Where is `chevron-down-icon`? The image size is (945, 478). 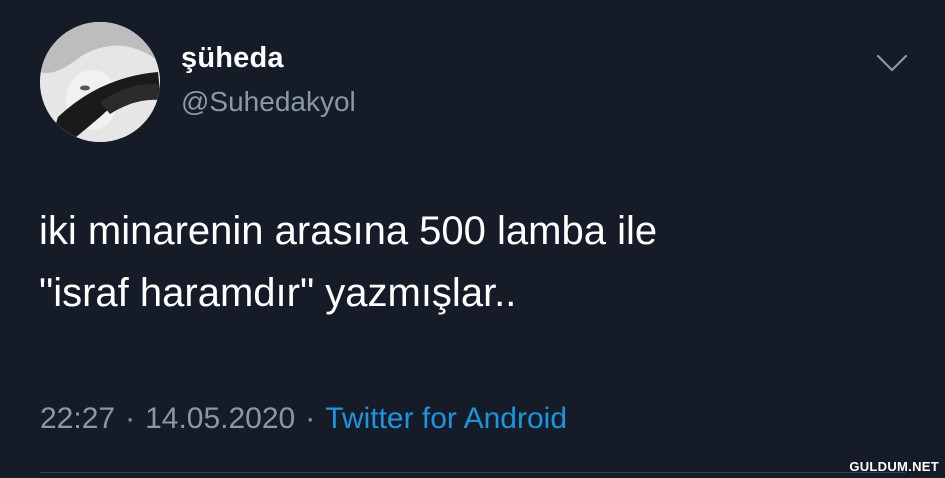
chevron-down-icon is located at coordinates (892, 62).